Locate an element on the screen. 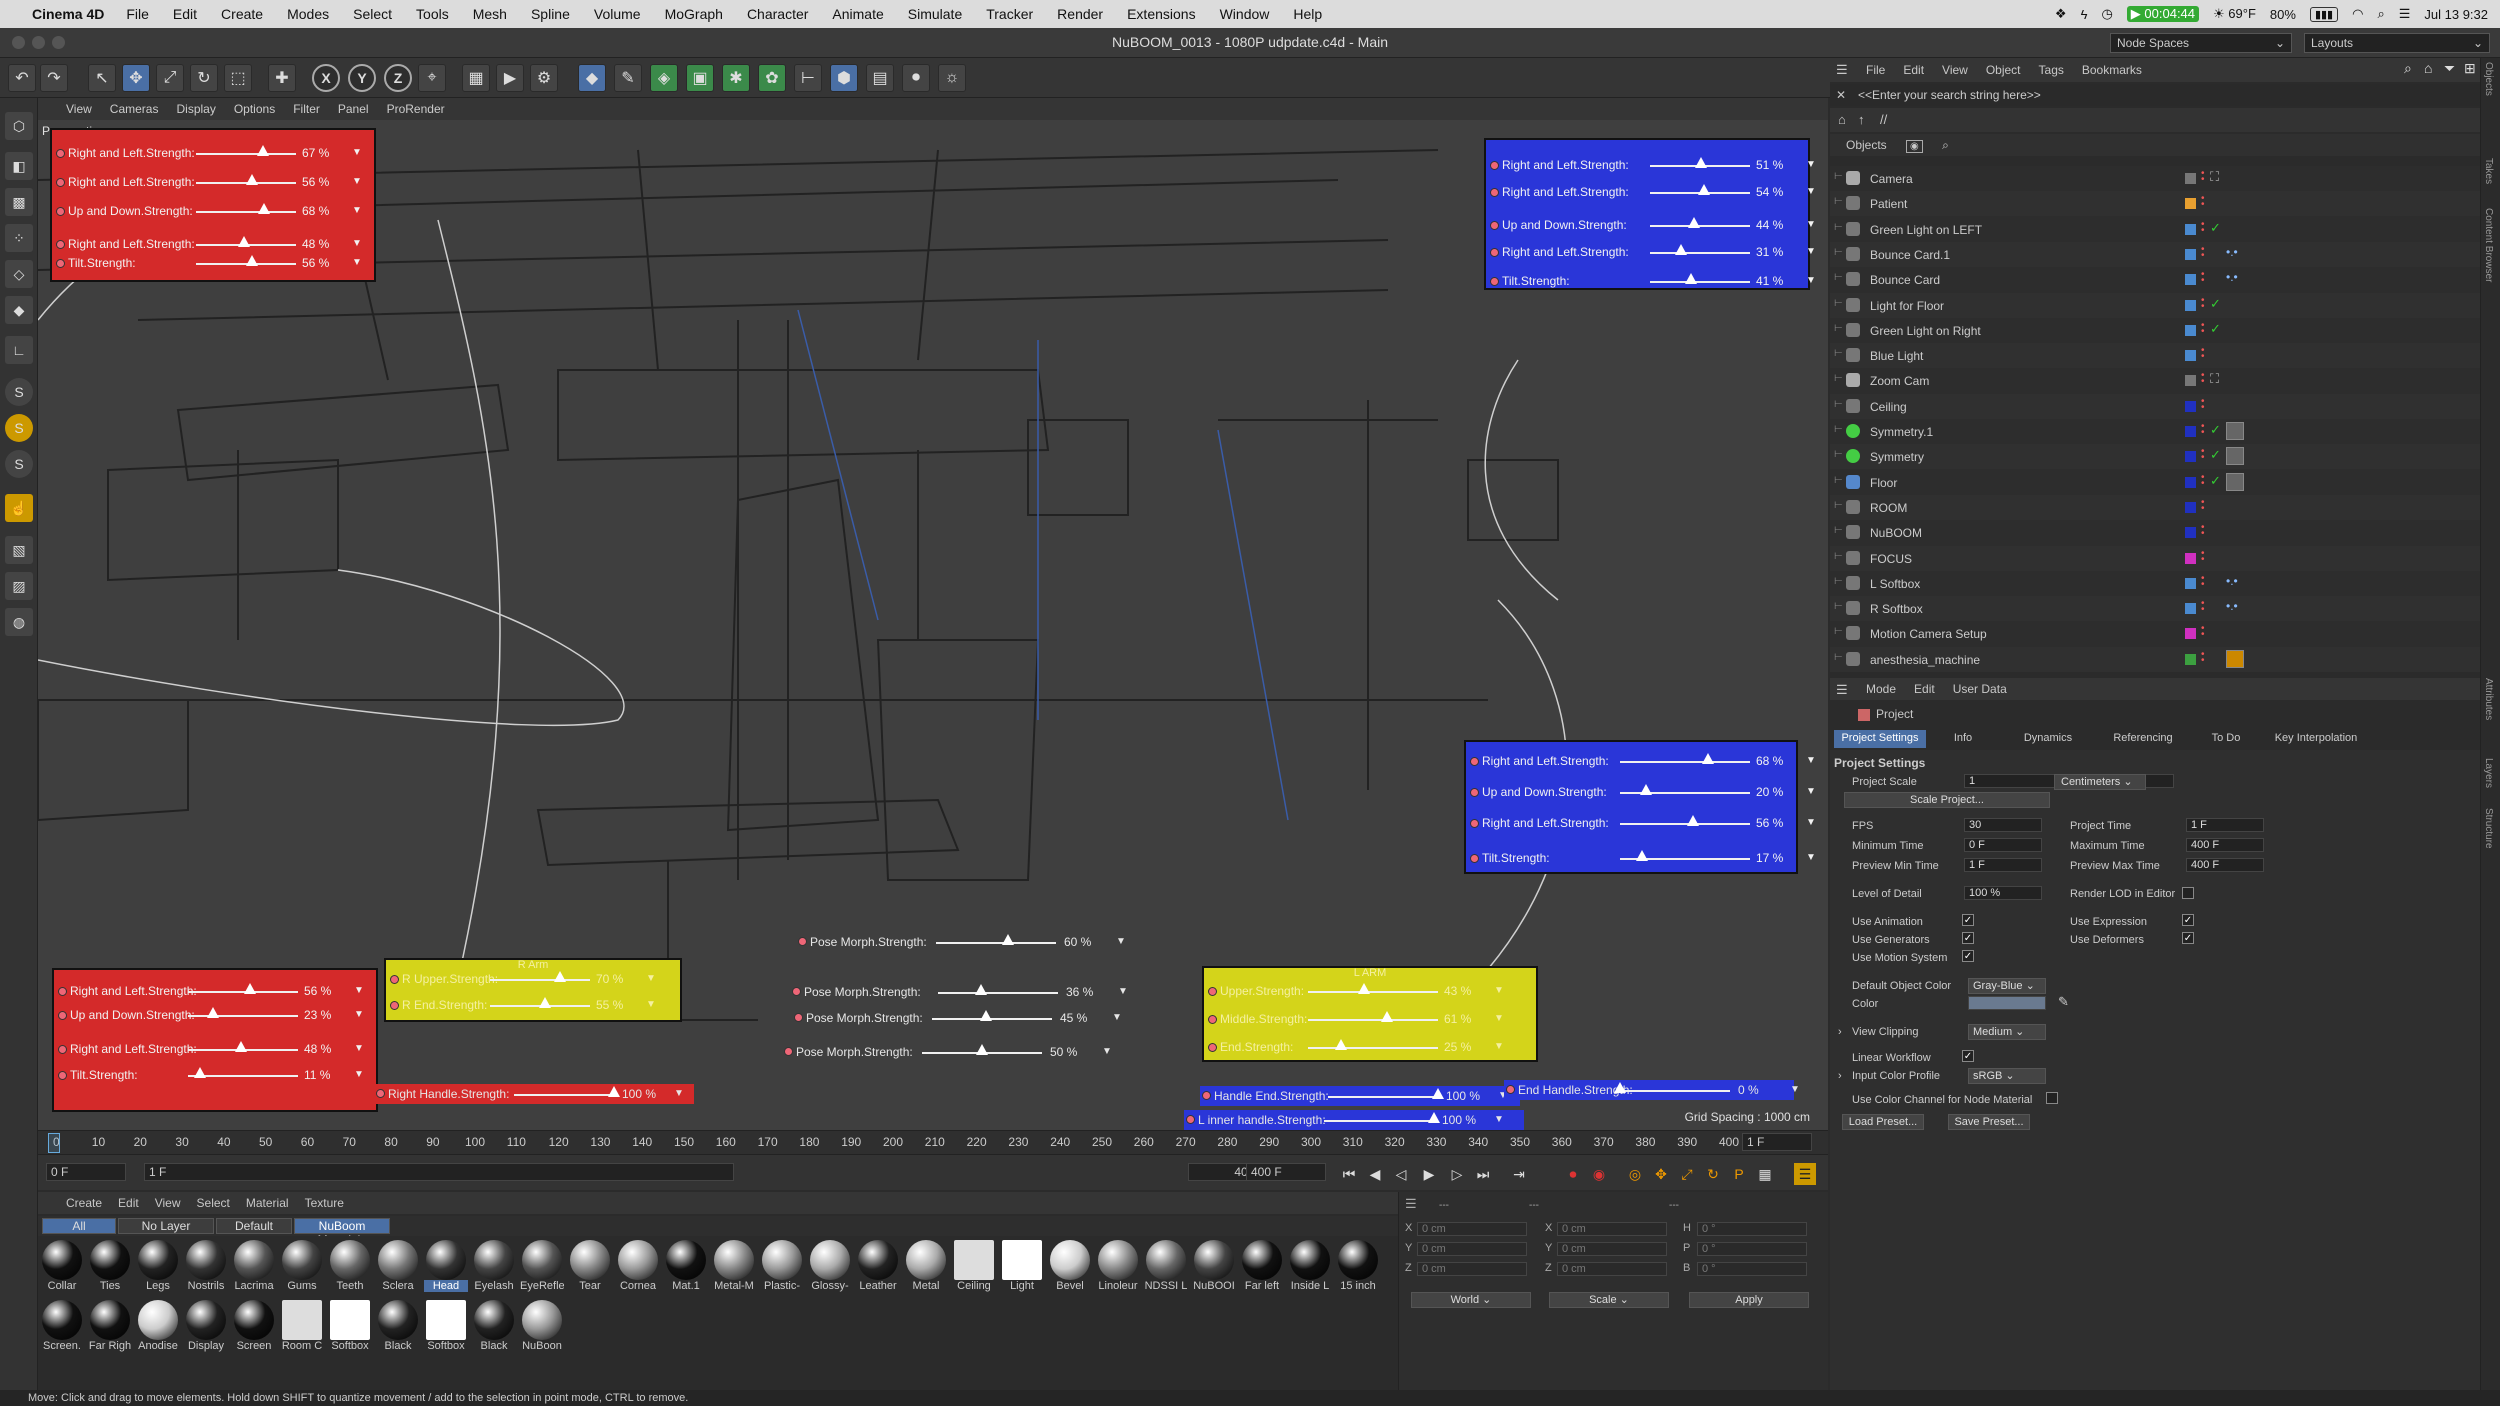 The height and width of the screenshot is (1406, 2500). go-to-start-icon: ⏮ is located at coordinates (1349, 1174).